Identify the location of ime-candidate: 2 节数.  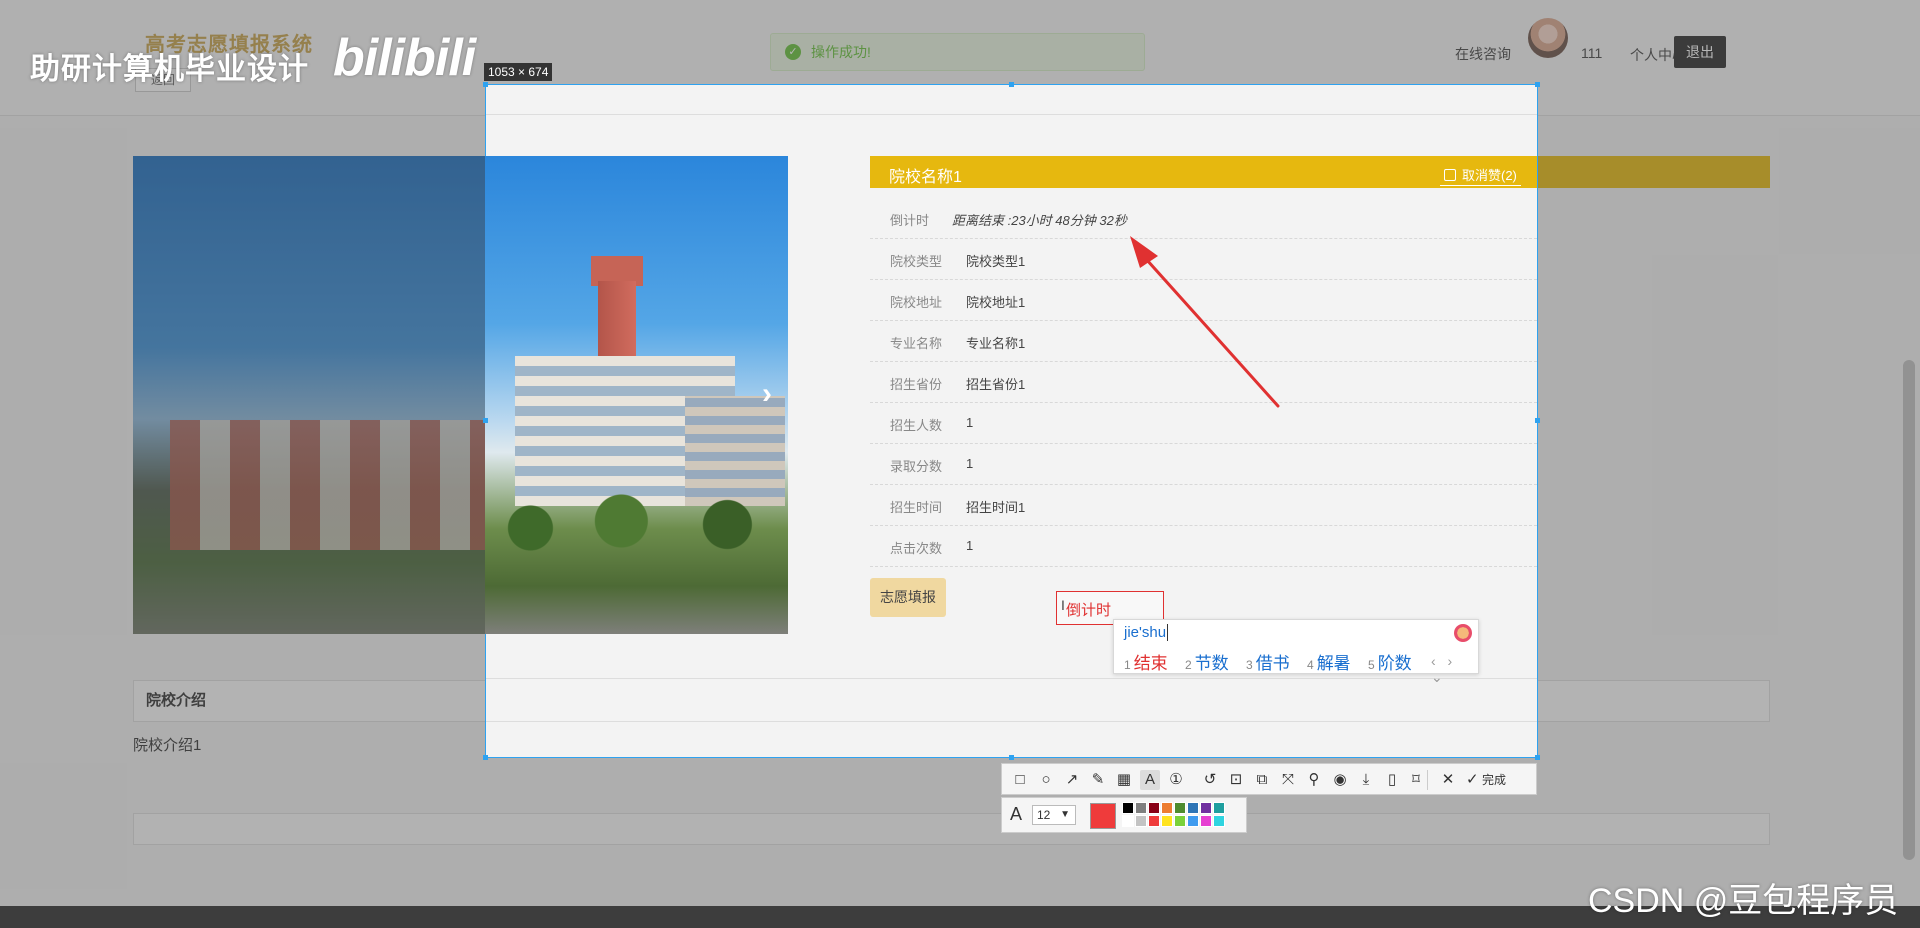
(1207, 661).